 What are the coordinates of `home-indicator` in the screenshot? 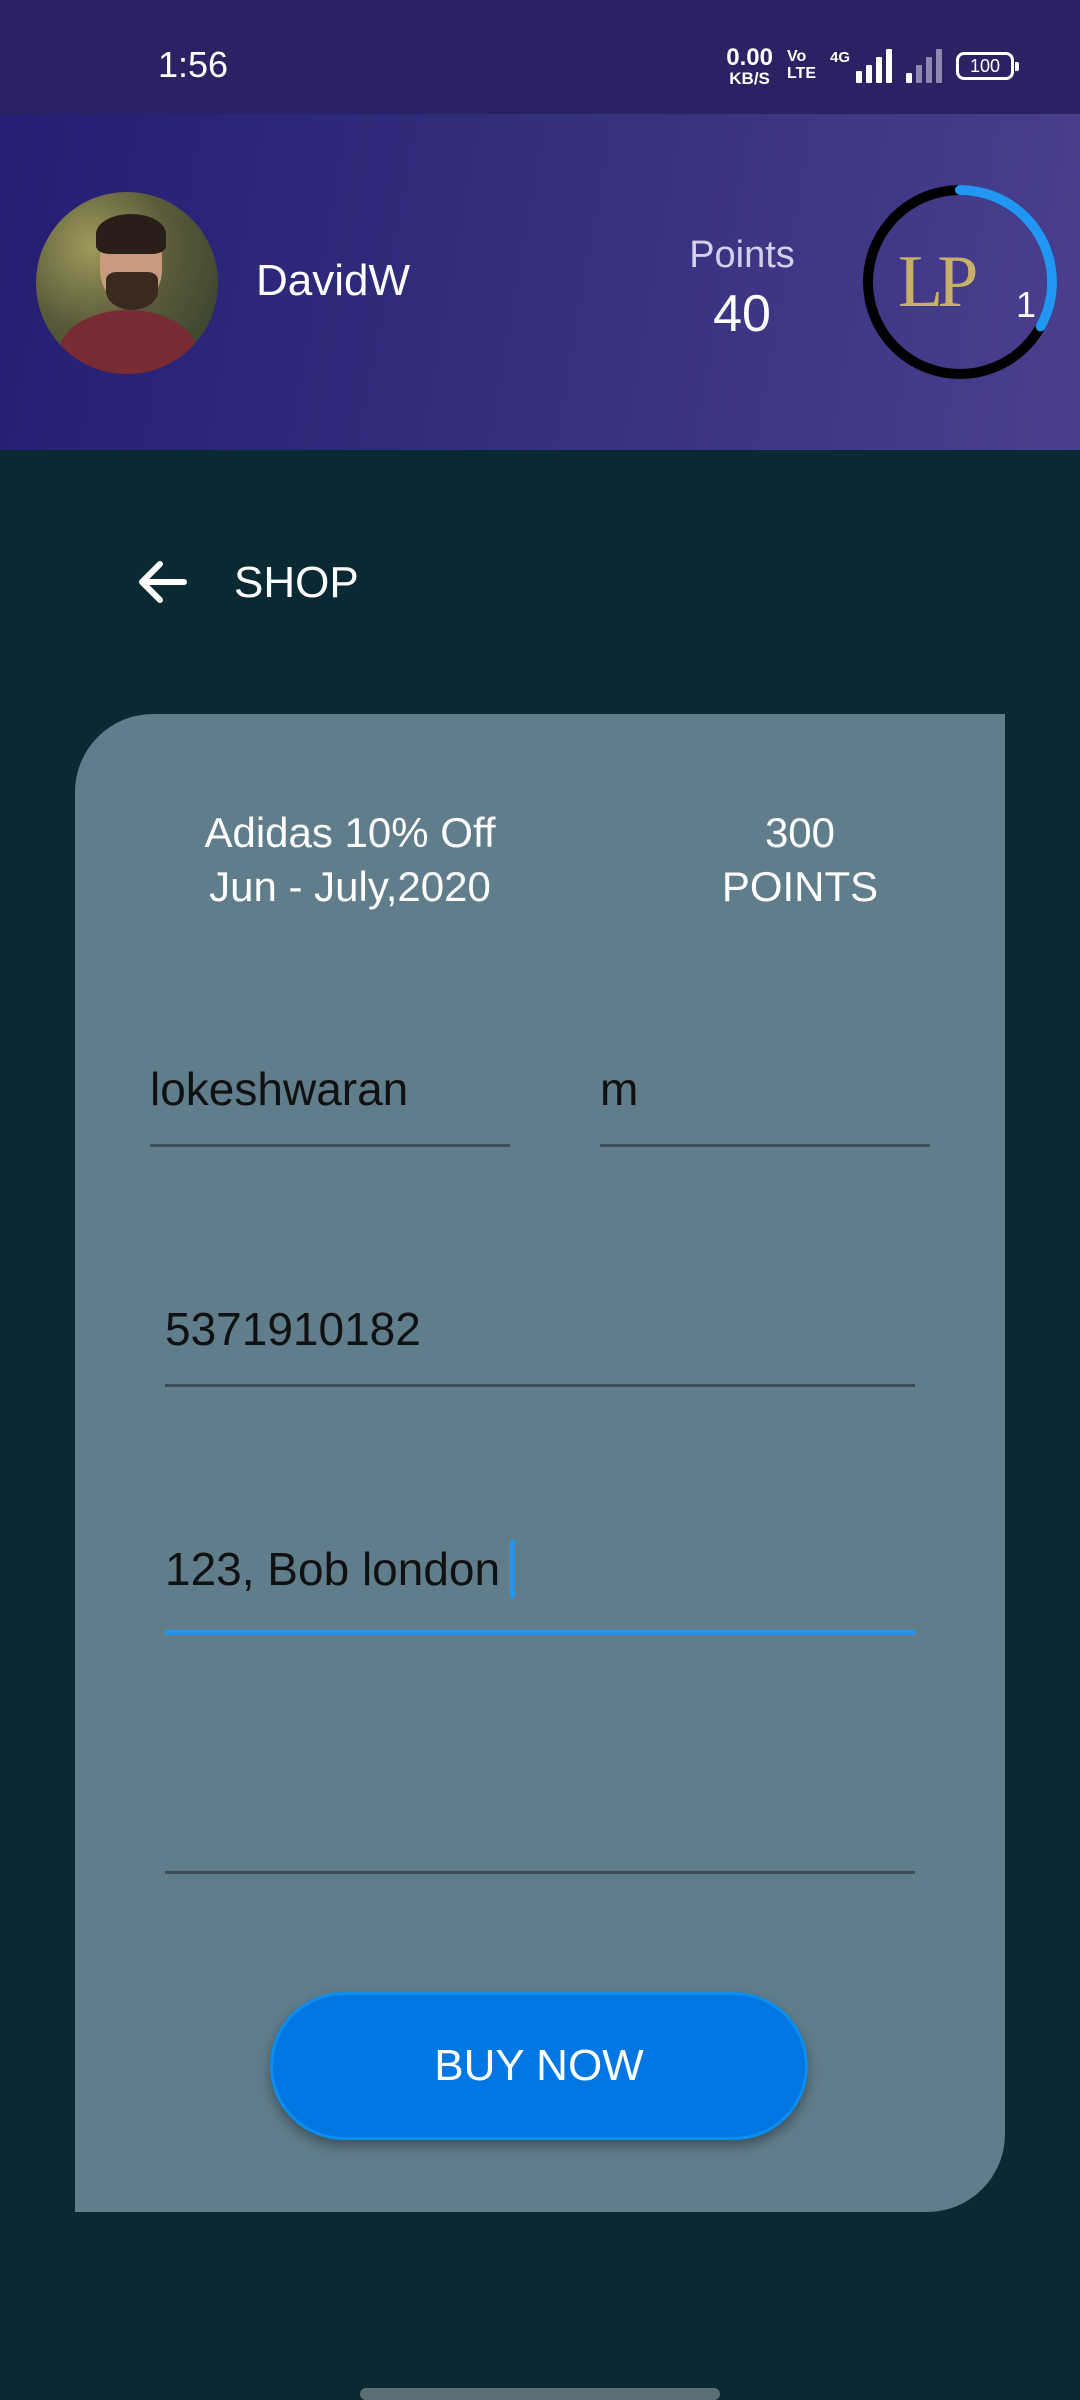 It's located at (540, 2394).